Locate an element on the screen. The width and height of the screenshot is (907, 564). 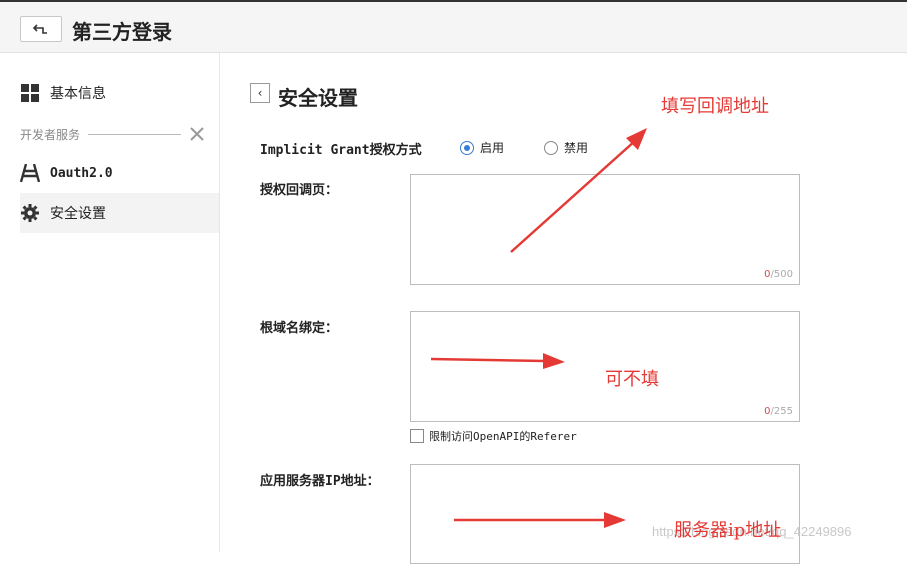
annotation-domain: 可不填 is located at coordinates (632, 379).